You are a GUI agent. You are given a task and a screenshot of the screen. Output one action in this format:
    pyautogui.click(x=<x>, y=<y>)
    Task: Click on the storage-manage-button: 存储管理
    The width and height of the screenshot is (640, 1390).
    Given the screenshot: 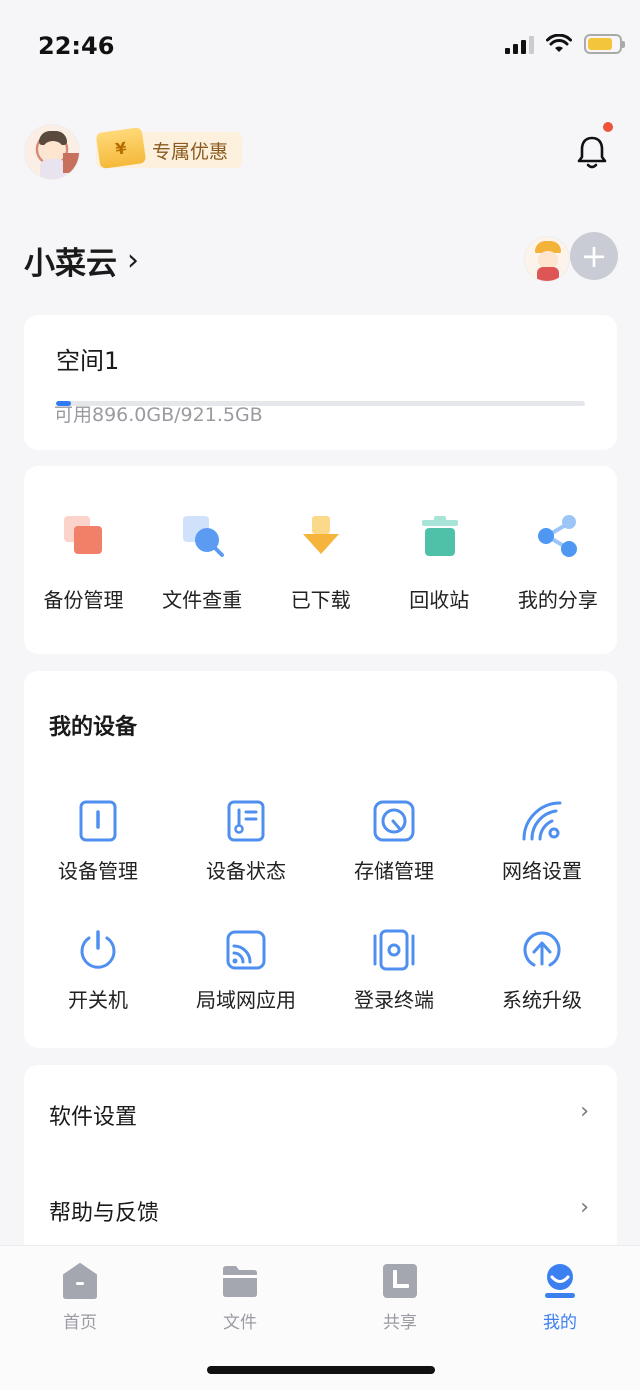 What is the action you would take?
    pyautogui.click(x=394, y=849)
    